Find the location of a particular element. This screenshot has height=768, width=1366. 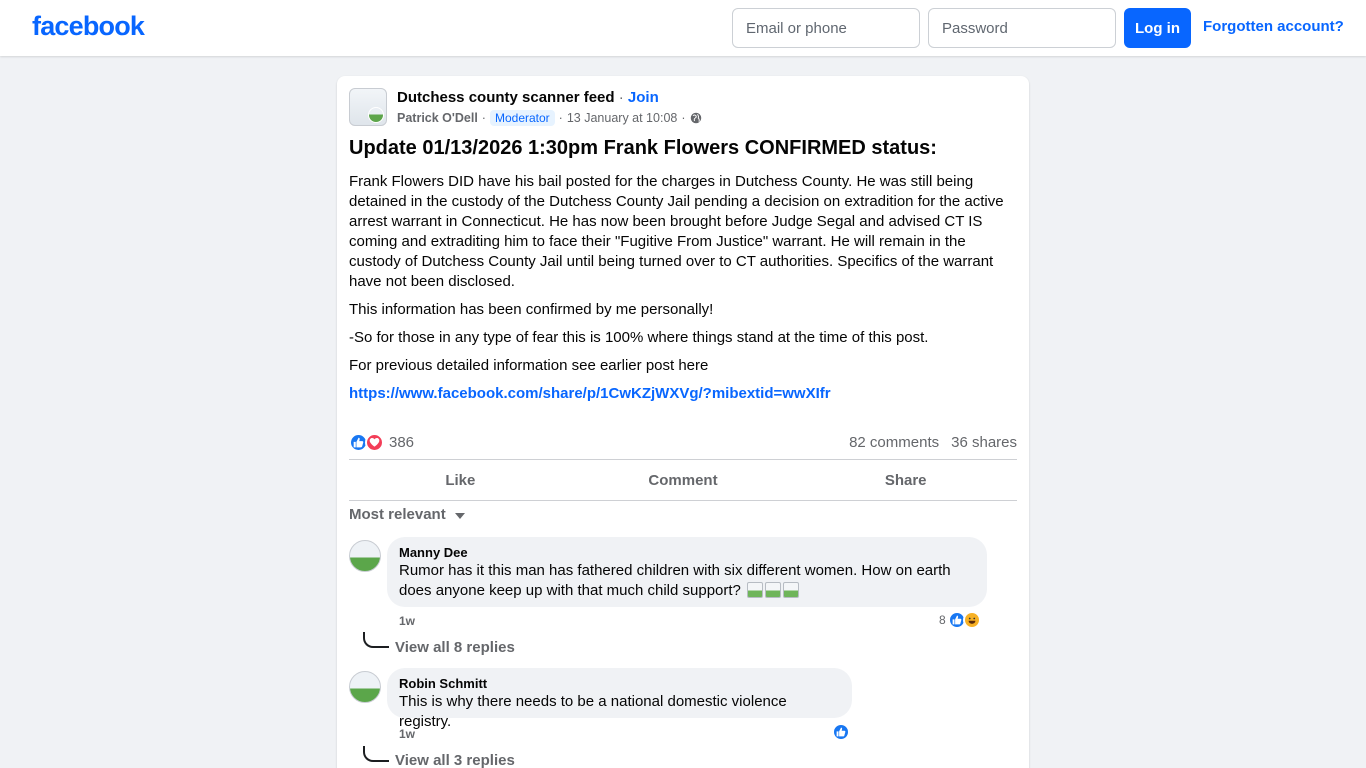

forgot-account-link: Forgotten account? is located at coordinates (1273, 26).